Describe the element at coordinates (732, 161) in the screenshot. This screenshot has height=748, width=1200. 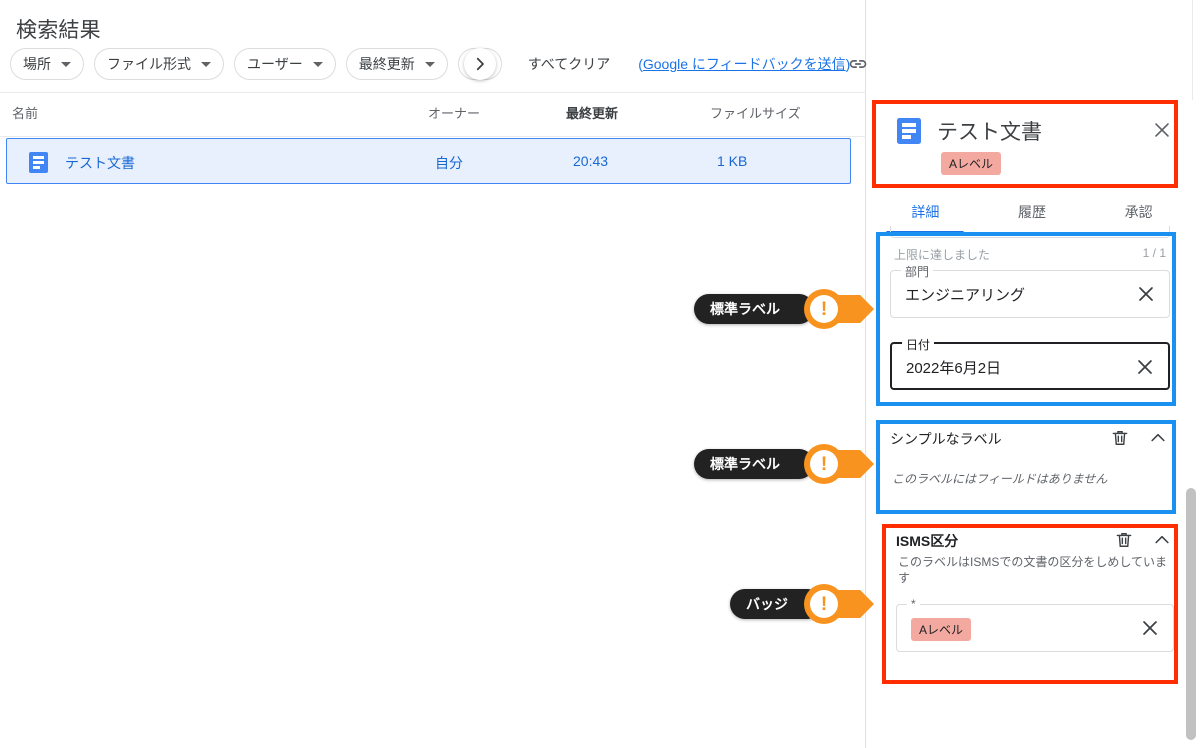
I see `table-row-size: 1 KB` at that location.